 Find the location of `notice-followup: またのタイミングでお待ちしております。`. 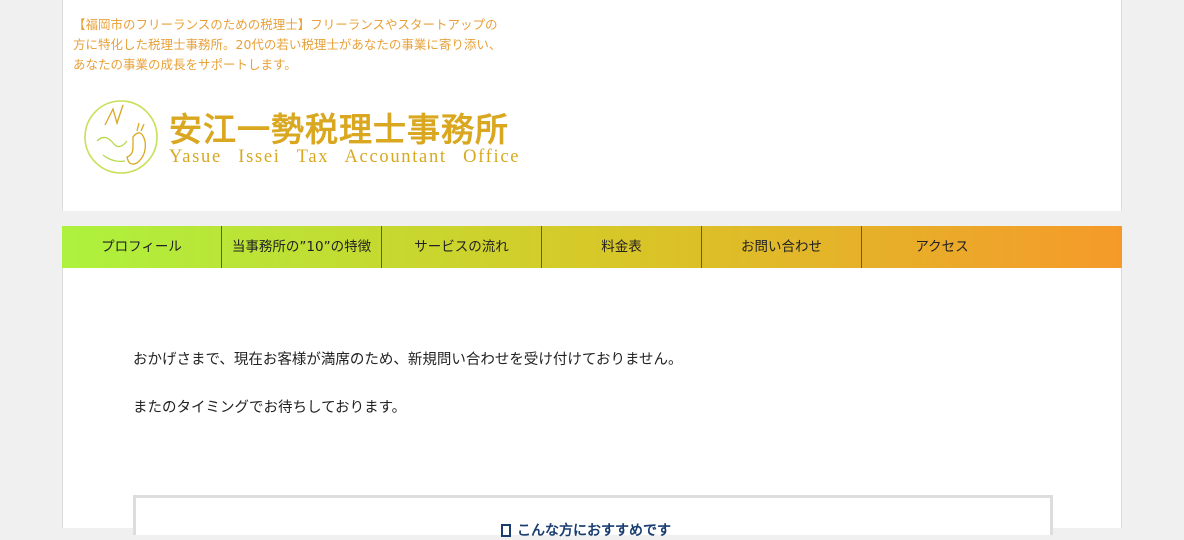

notice-followup: またのタイミングでお待ちしております。 is located at coordinates (270, 408).